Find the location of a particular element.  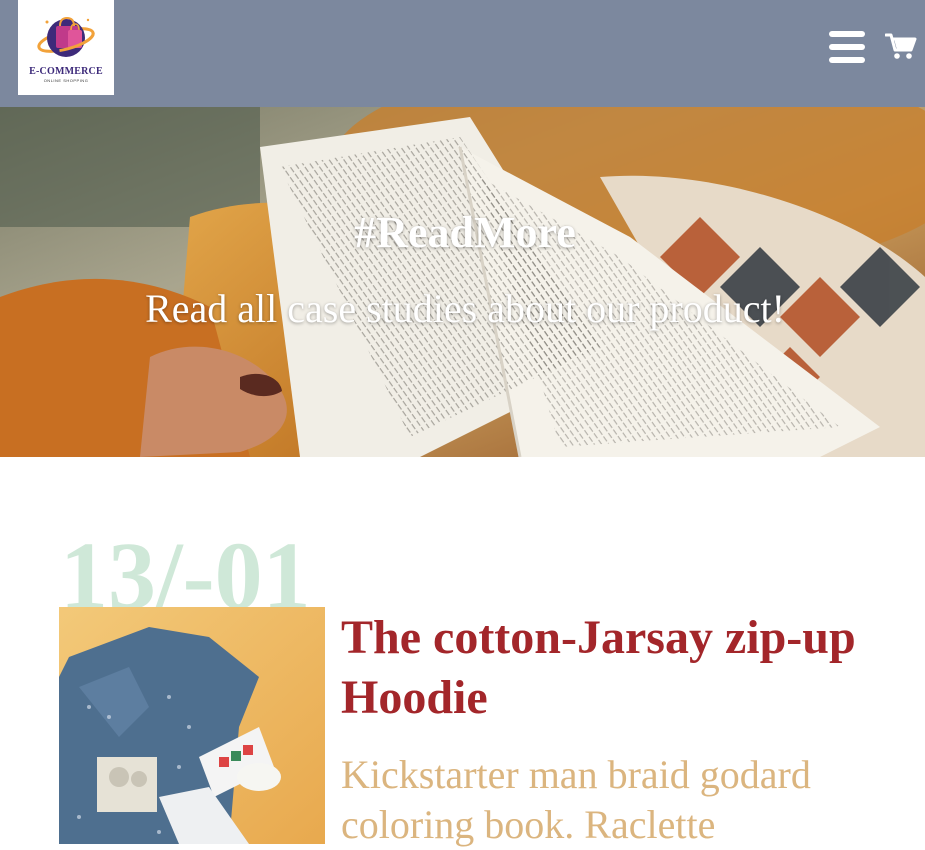

hero-title: #ReadMore is located at coordinates (465, 232).